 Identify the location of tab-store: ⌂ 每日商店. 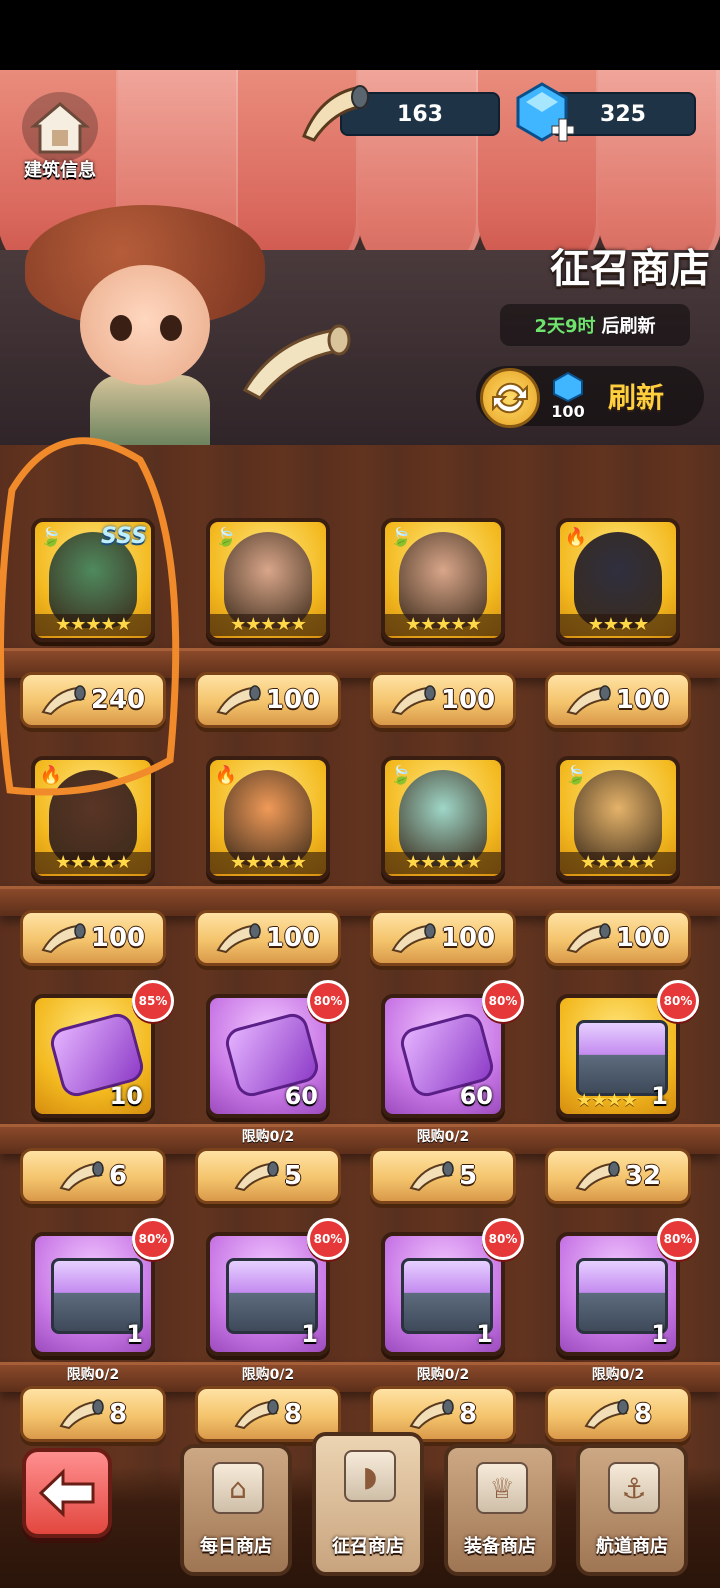
(236, 1510).